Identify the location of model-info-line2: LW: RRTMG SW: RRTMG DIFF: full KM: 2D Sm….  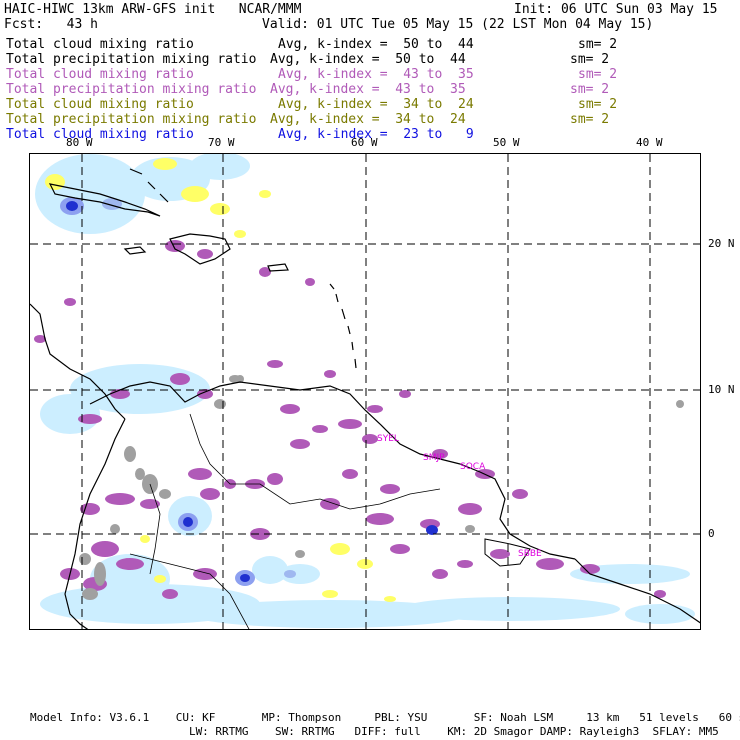
(374, 731).